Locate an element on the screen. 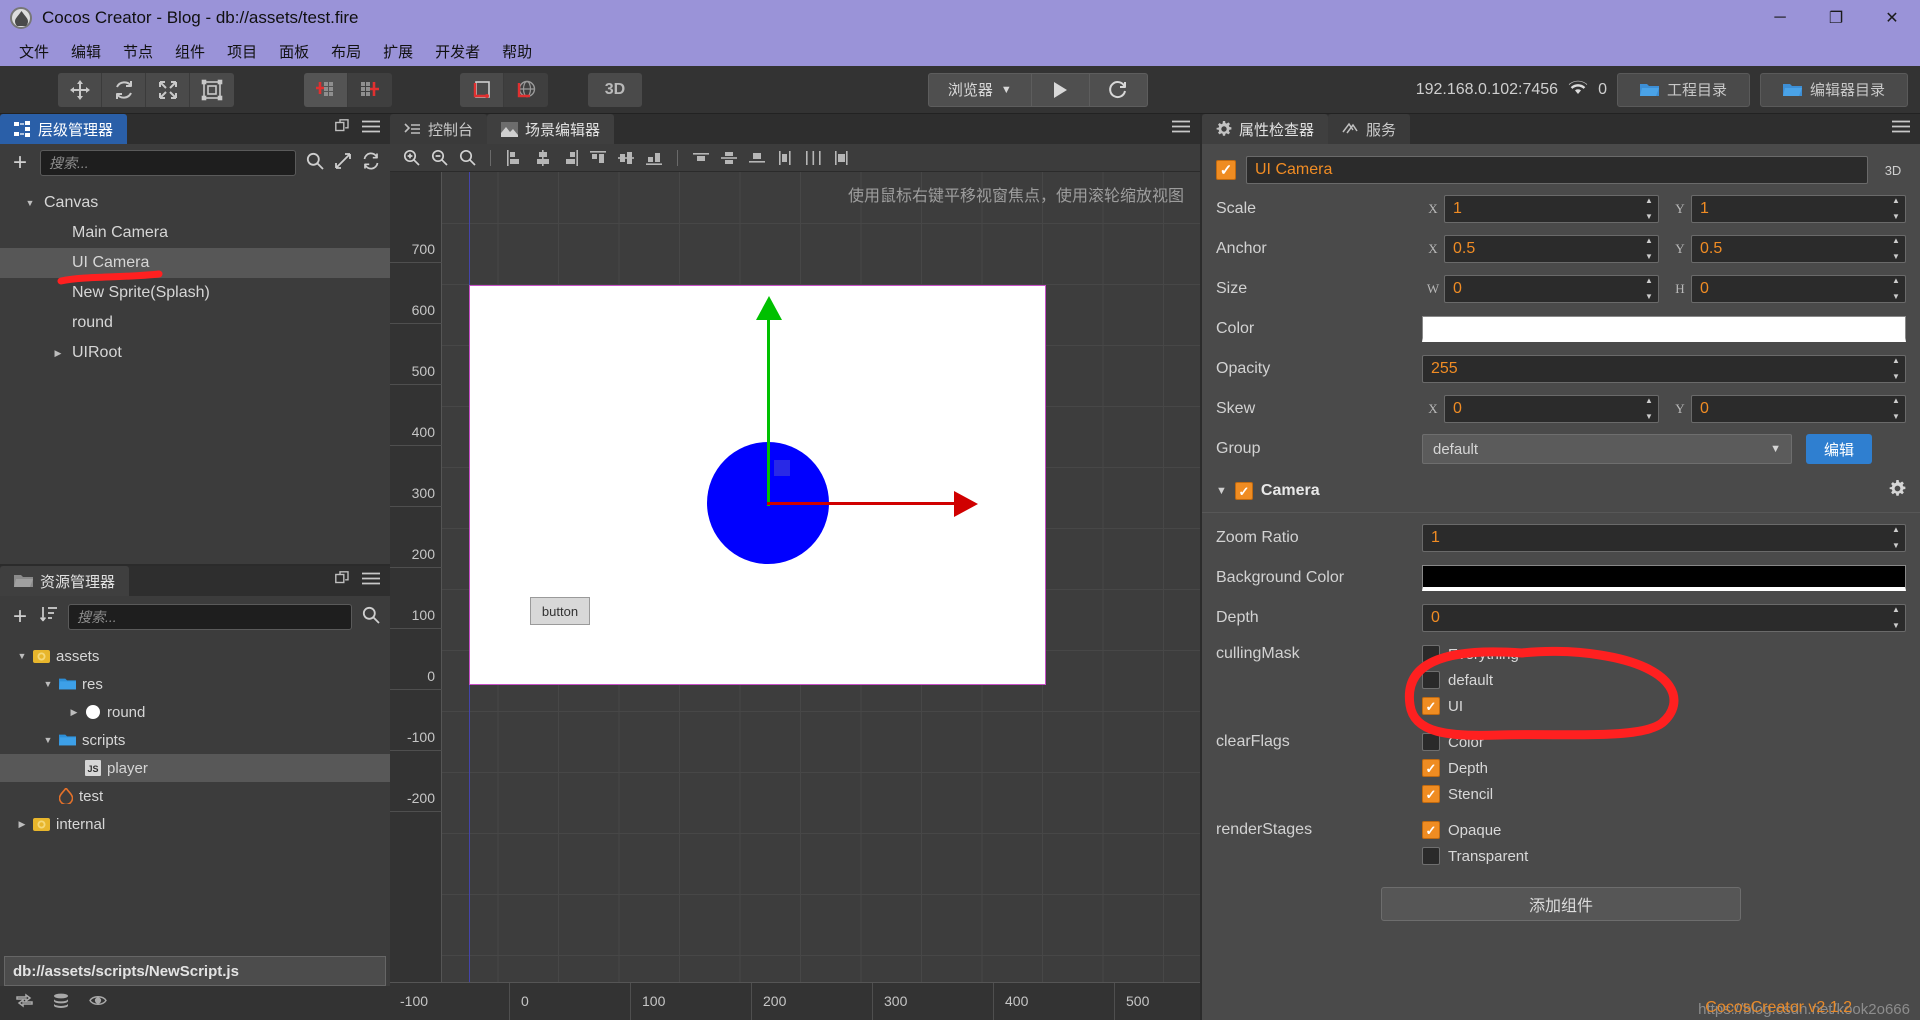 Image resolution: width=1920 pixels, height=1020 pixels. checkbox-stencil is located at coordinates (1431, 794).